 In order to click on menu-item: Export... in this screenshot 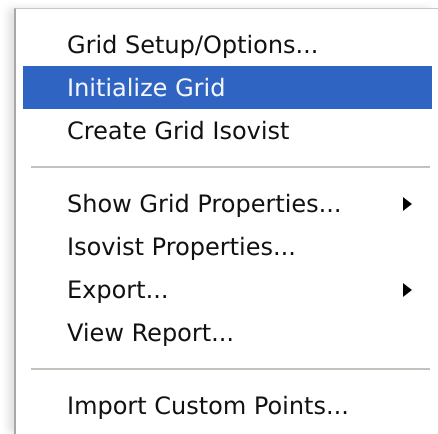, I will do `click(227, 289)`.